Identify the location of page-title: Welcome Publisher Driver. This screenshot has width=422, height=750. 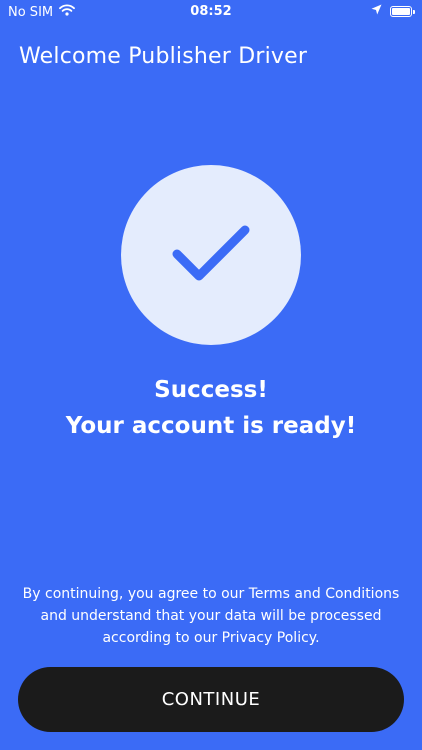
(163, 56).